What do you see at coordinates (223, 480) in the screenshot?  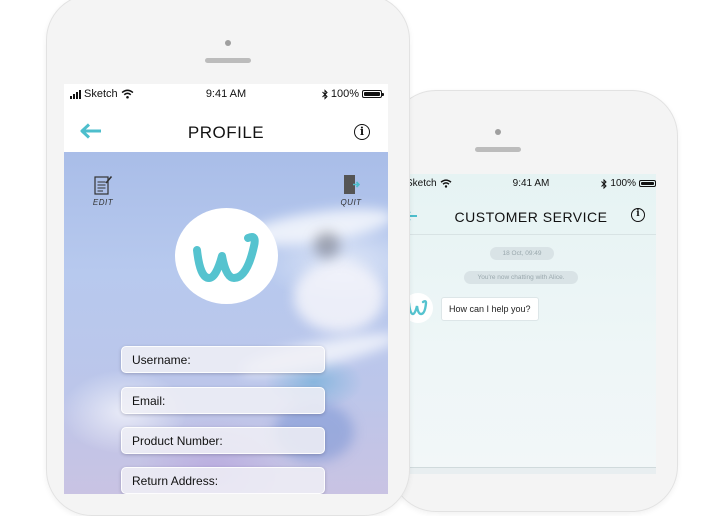 I see `return-address-field: Return Address:` at bounding box center [223, 480].